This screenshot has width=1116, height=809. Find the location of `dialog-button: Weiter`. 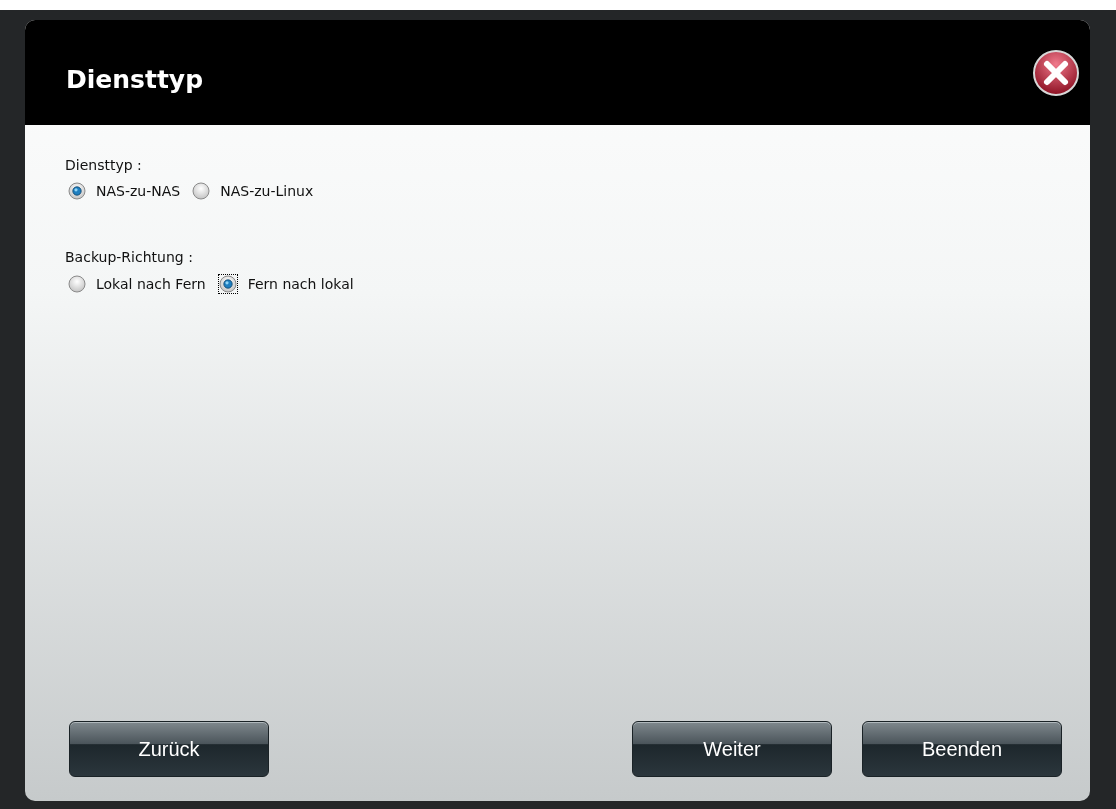

dialog-button: Weiter is located at coordinates (732, 749).